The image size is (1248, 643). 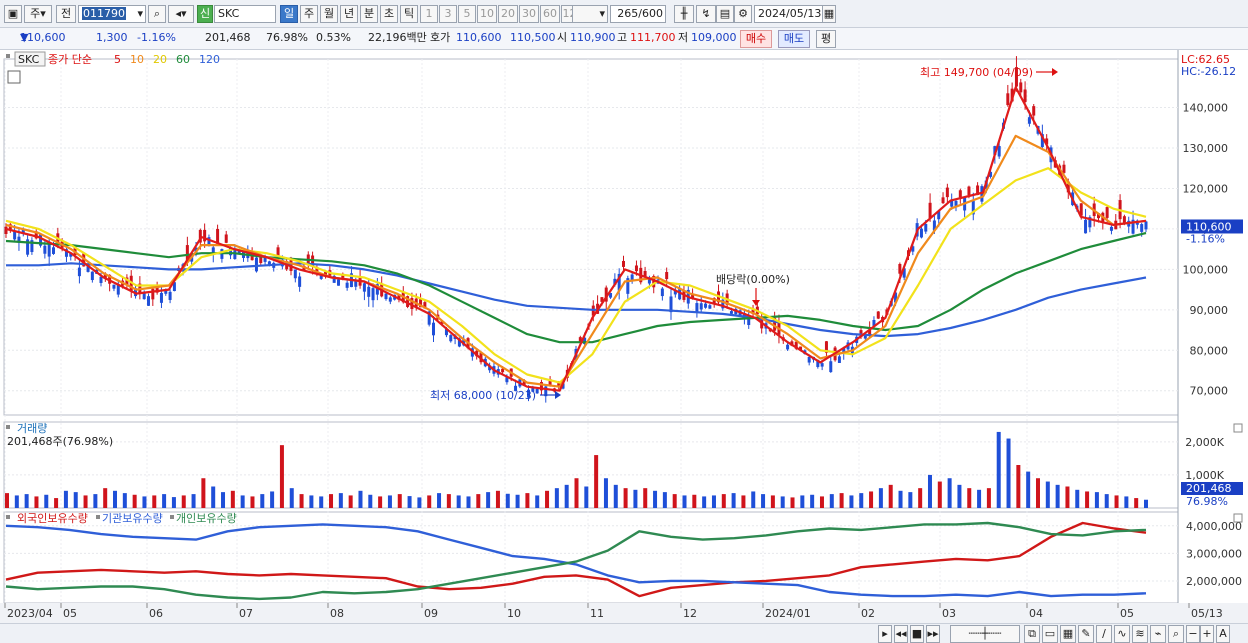 I want to click on minus-icon: −, so click(x=1193, y=634).